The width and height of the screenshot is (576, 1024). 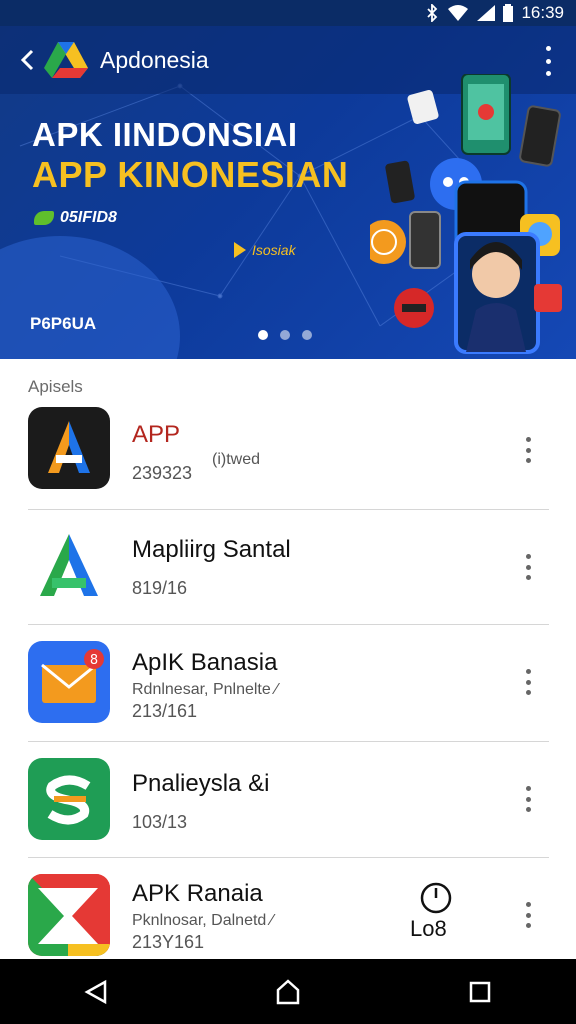 I want to click on banner-play-tag: Isosiak, so click(x=265, y=250).